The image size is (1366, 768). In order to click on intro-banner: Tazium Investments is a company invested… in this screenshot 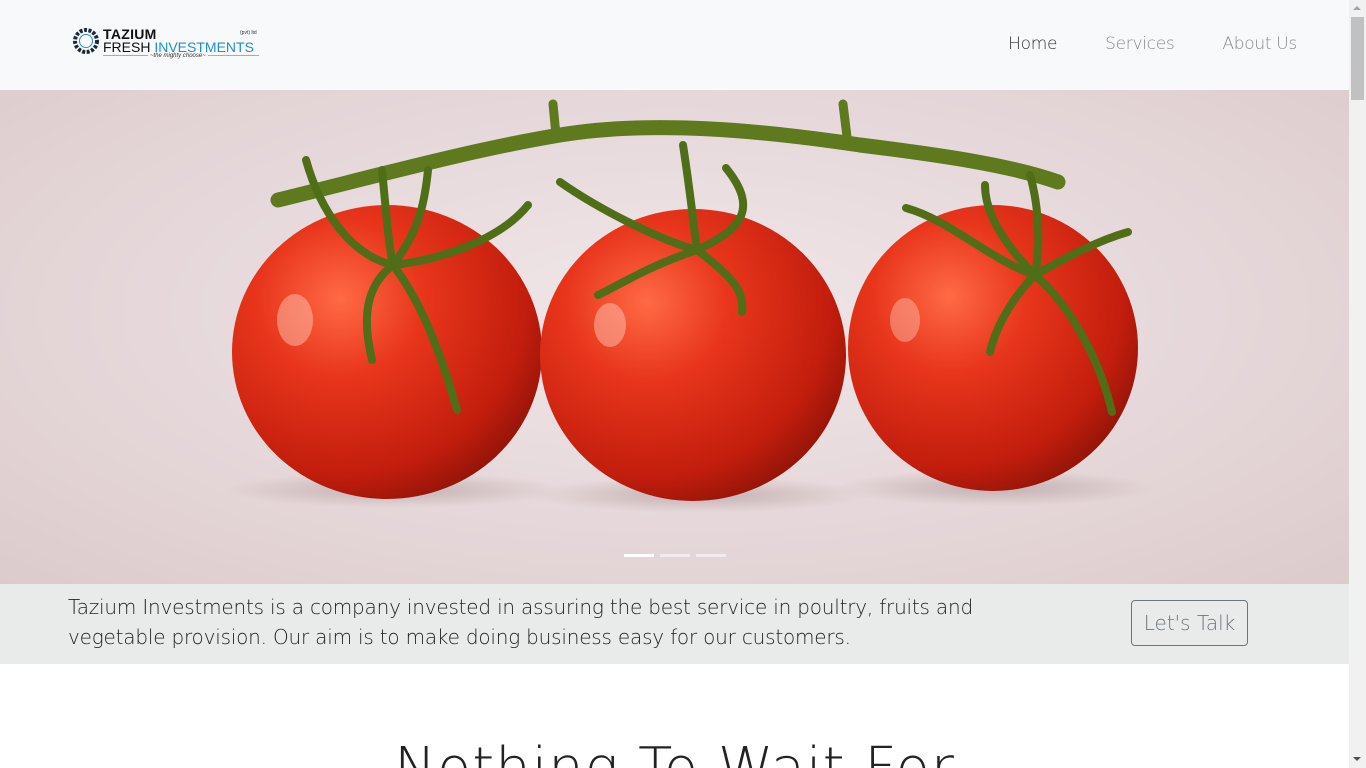, I will do `click(674, 624)`.